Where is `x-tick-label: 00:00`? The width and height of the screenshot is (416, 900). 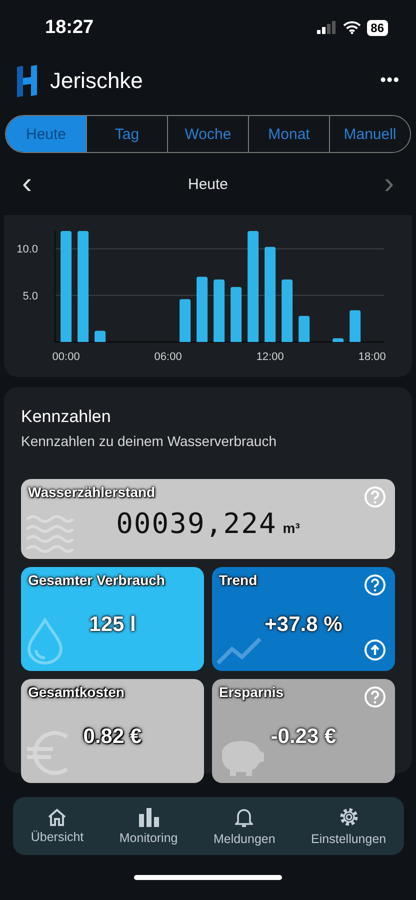 x-tick-label: 00:00 is located at coordinates (66, 357).